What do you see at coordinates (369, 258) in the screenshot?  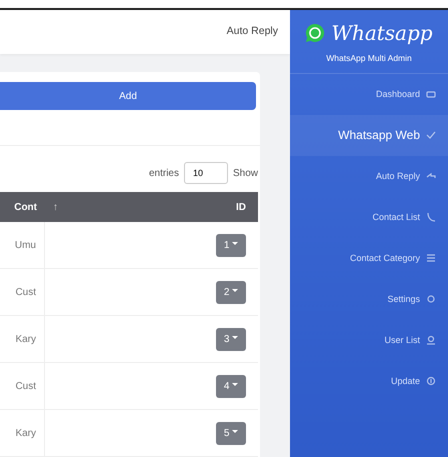 I see `sidebar-item: Contact Category` at bounding box center [369, 258].